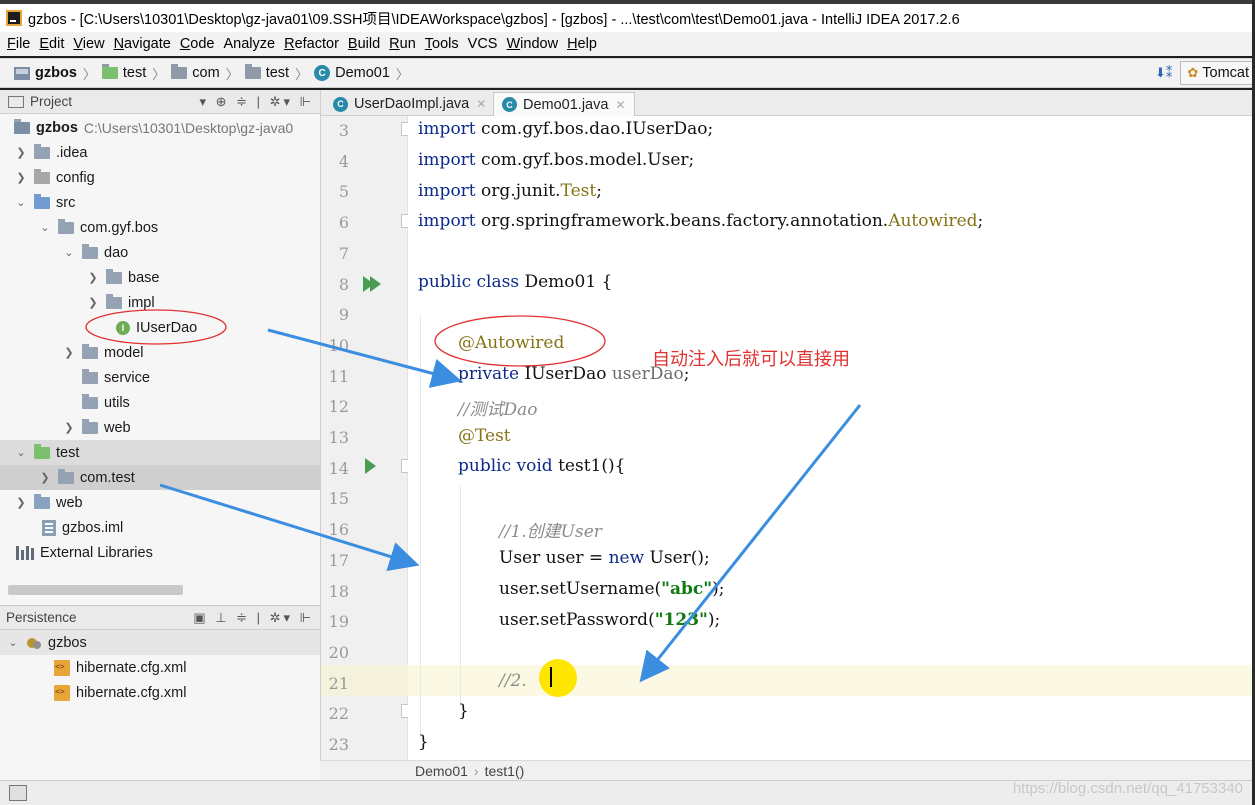  What do you see at coordinates (160, 327) in the screenshot?
I see `tree-item-iuserdao: I IUserDao` at bounding box center [160, 327].